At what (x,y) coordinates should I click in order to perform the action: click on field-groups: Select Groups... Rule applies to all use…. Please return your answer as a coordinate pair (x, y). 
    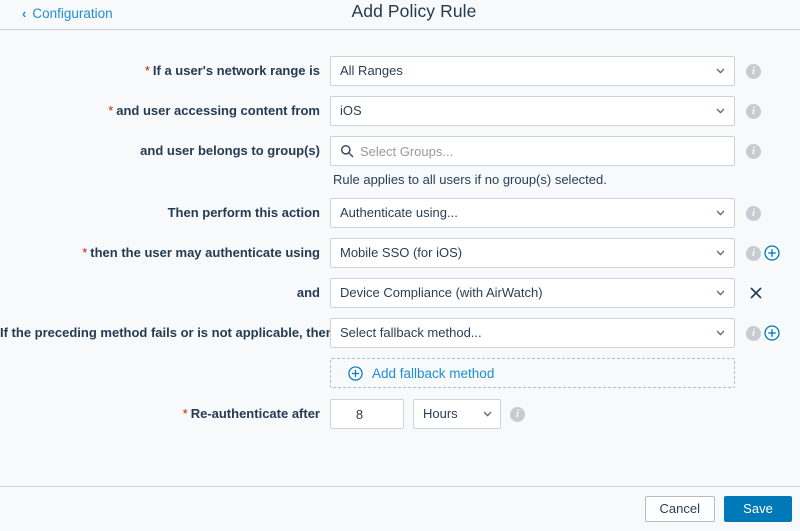
    Looking at the image, I should click on (532, 162).